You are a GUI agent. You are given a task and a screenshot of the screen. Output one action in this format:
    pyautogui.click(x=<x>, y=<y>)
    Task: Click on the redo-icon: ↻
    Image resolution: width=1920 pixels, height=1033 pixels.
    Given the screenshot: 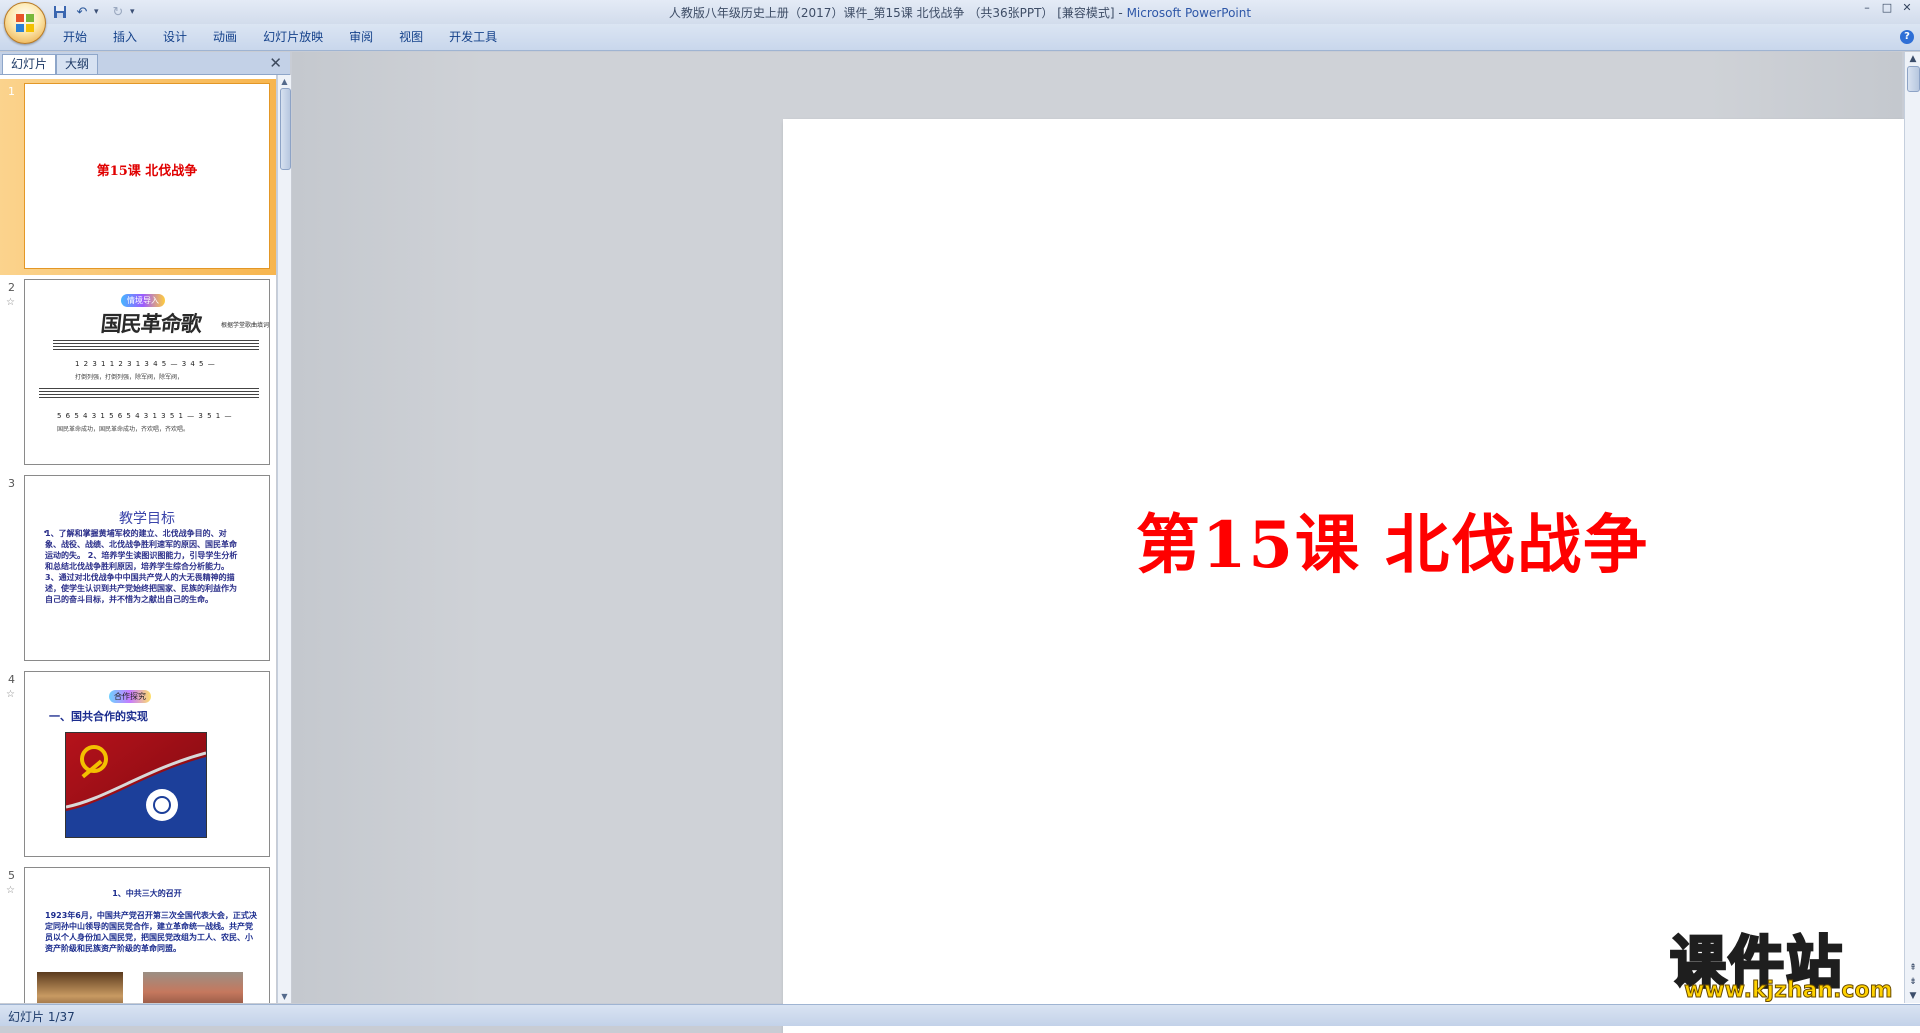 What is the action you would take?
    pyautogui.click(x=118, y=12)
    